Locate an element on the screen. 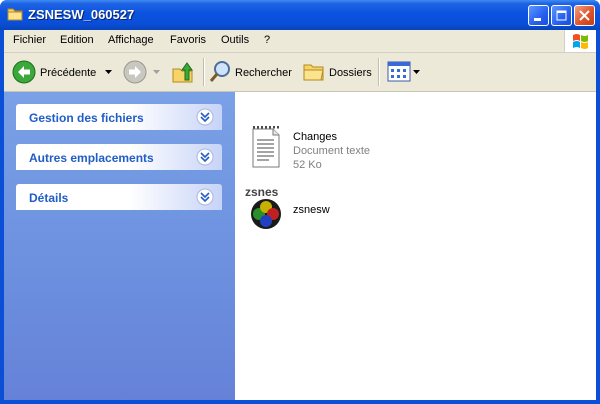 This screenshot has height=404, width=600. close-icon is located at coordinates (584, 15).